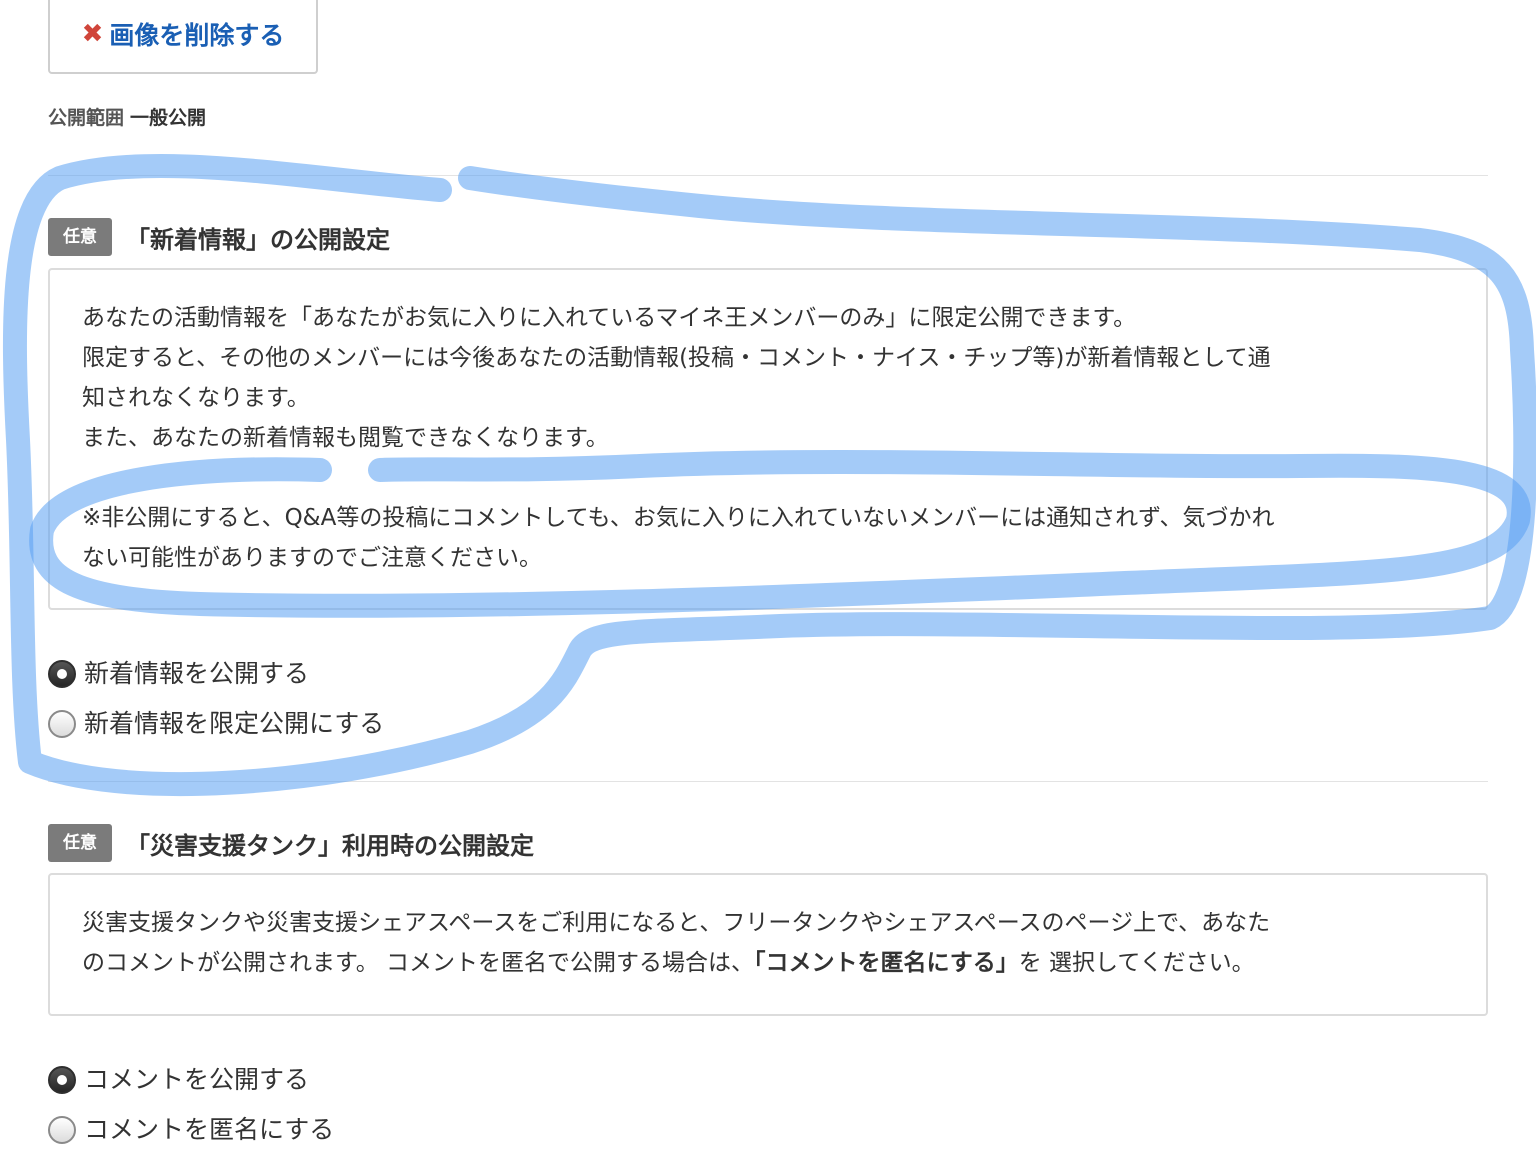  What do you see at coordinates (209, 1129) in the screenshot?
I see `radio-label: コメントを匿名にする` at bounding box center [209, 1129].